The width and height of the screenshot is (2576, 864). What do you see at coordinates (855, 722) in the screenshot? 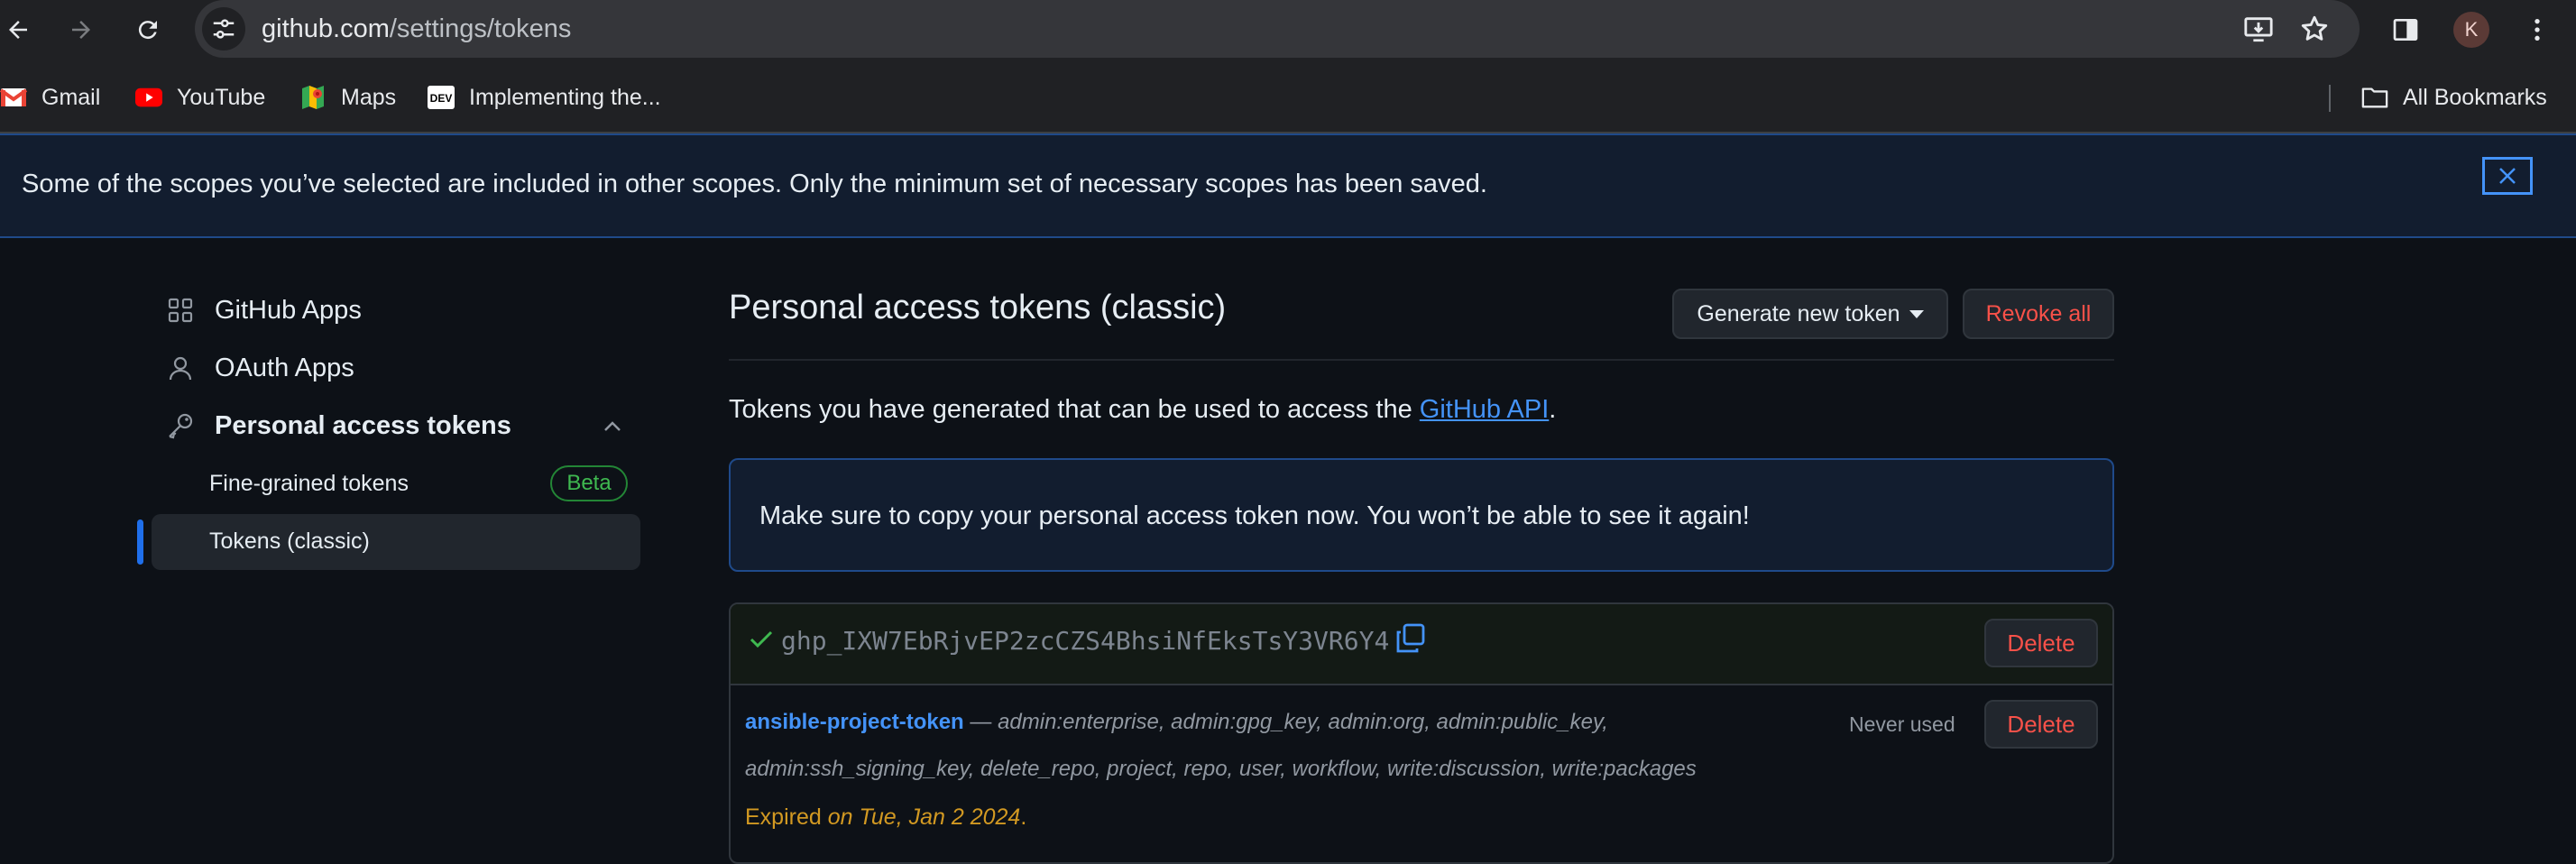
I see `token-name-link: ansible-project-token` at bounding box center [855, 722].